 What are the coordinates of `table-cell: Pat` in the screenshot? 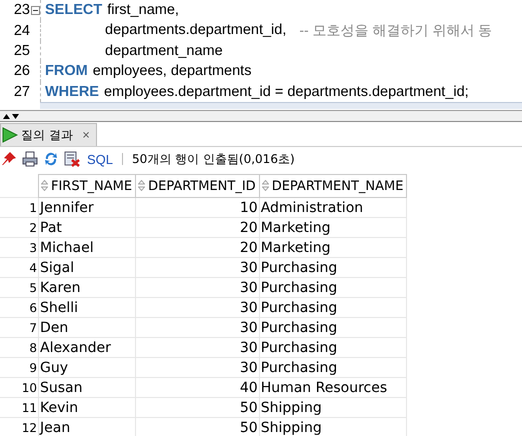 It's located at (87, 228).